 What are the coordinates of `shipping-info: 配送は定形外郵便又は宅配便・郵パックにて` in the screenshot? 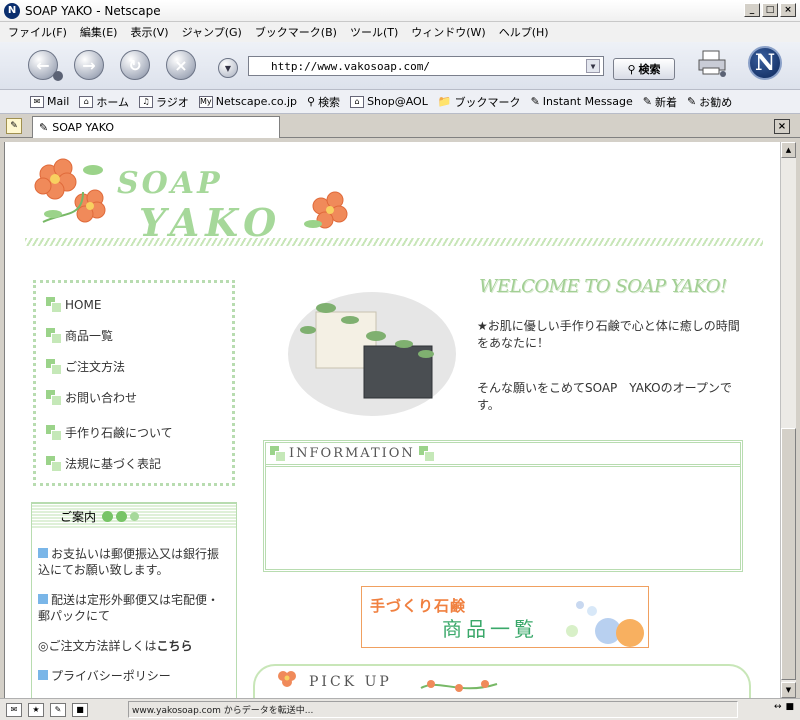 It's located at (133, 608).